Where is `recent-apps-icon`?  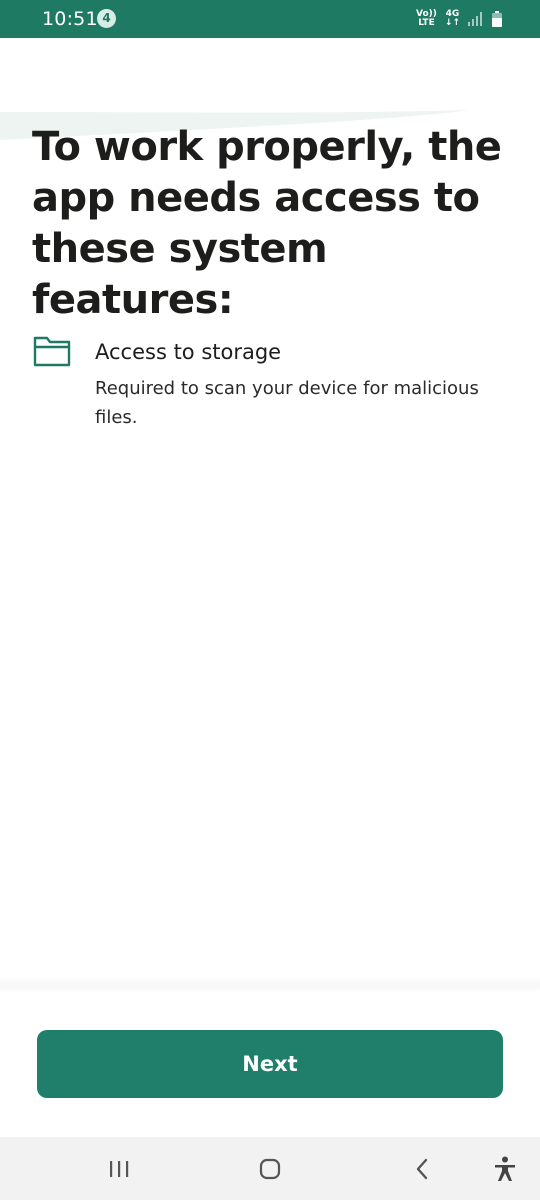 recent-apps-icon is located at coordinates (119, 1168).